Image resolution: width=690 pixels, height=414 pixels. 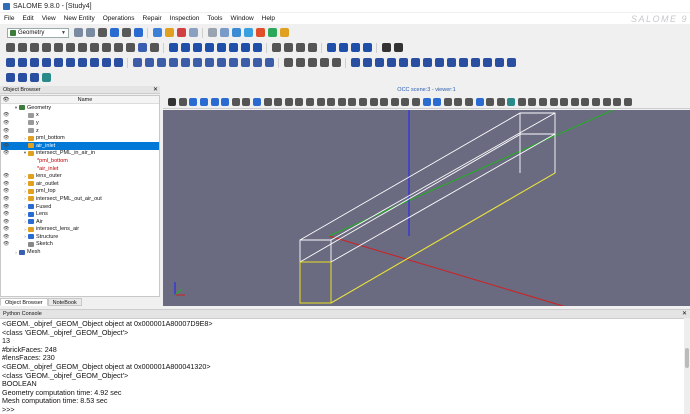 I want to click on extra-tool-icon, so click(x=10, y=77).